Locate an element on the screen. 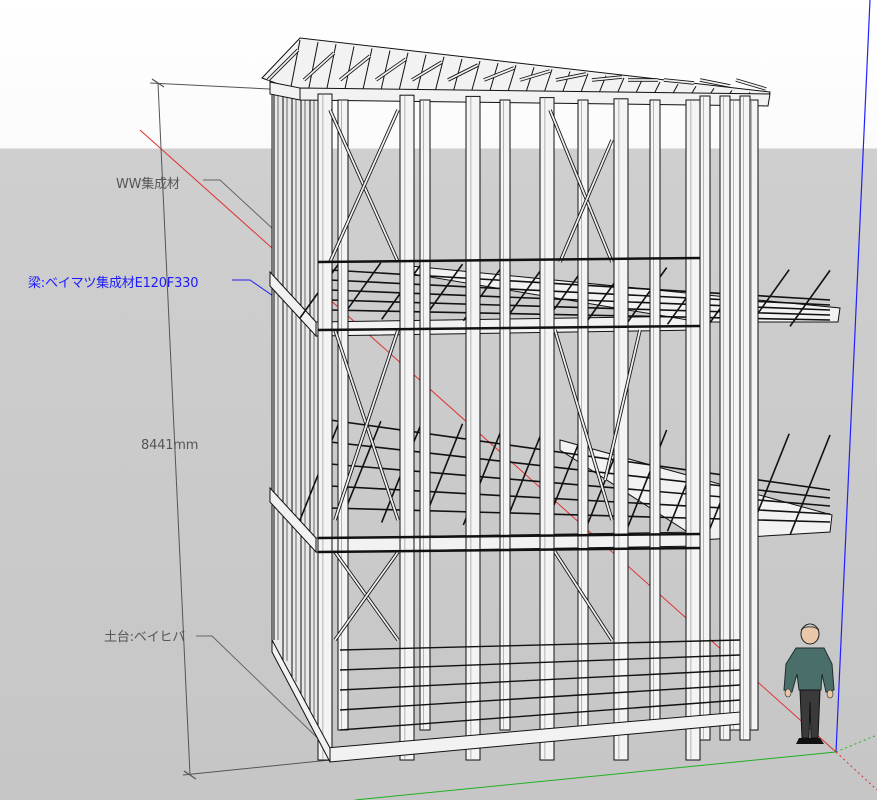 This screenshot has width=877, height=800. ww-glulam-label: WW集成材 is located at coordinates (148, 182).